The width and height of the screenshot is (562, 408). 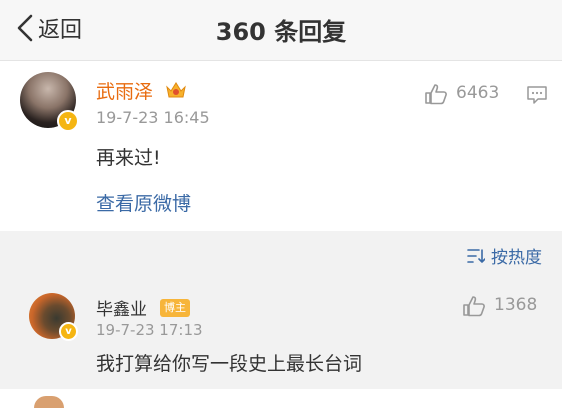 I want to click on page-title: 360 条回复, so click(x=281, y=32).